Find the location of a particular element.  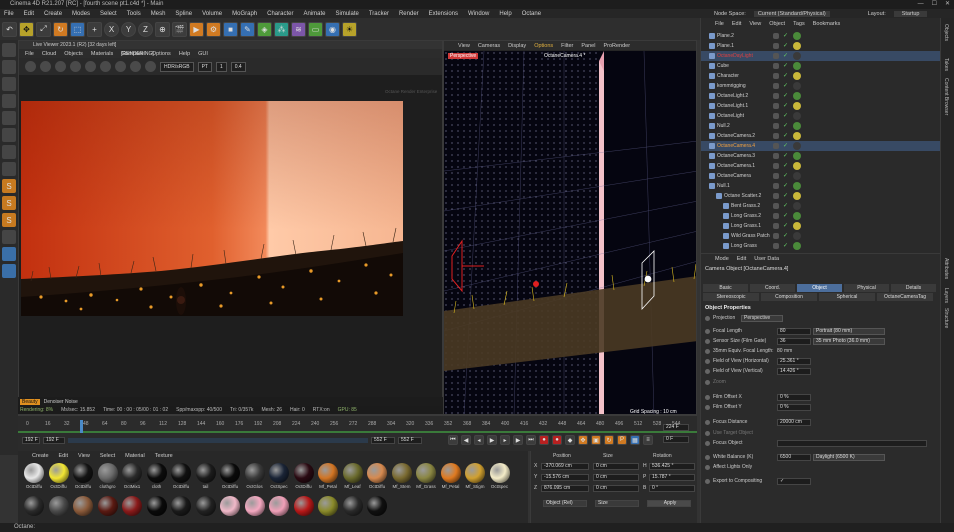

keyframe-icon: ◆ is located at coordinates (570, 440).